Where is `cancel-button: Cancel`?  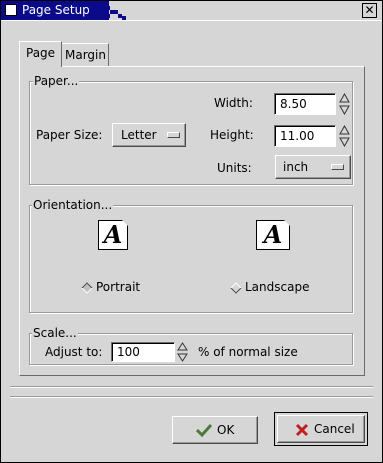 cancel-button: Cancel is located at coordinates (321, 429).